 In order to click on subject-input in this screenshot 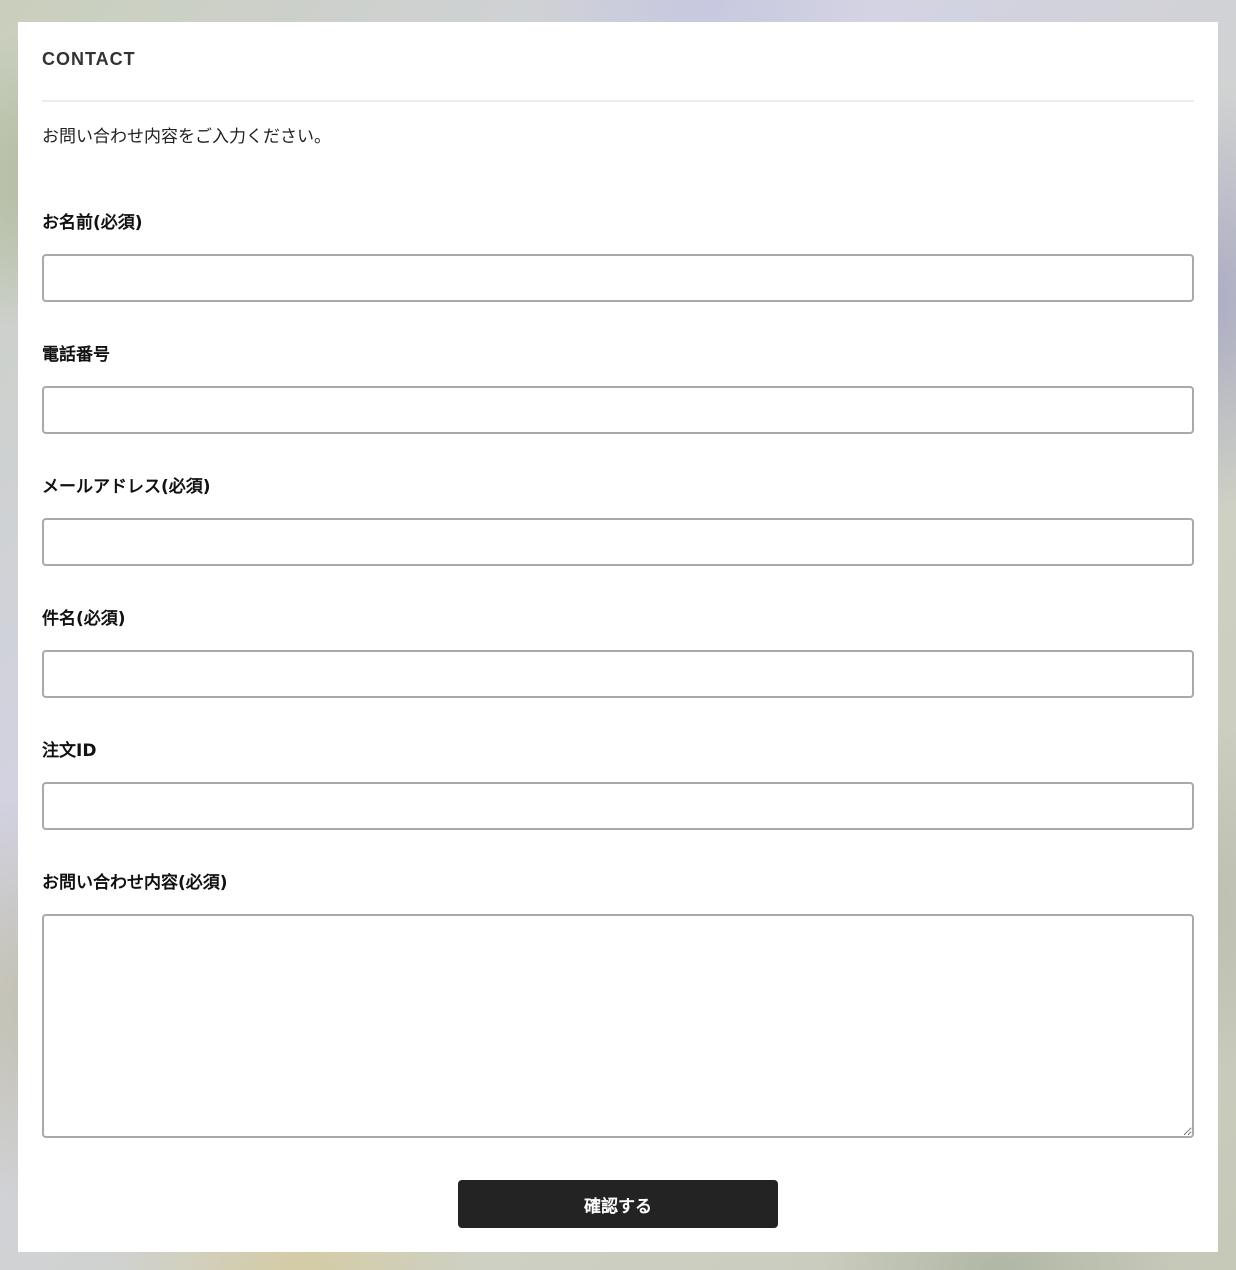, I will do `click(618, 674)`.